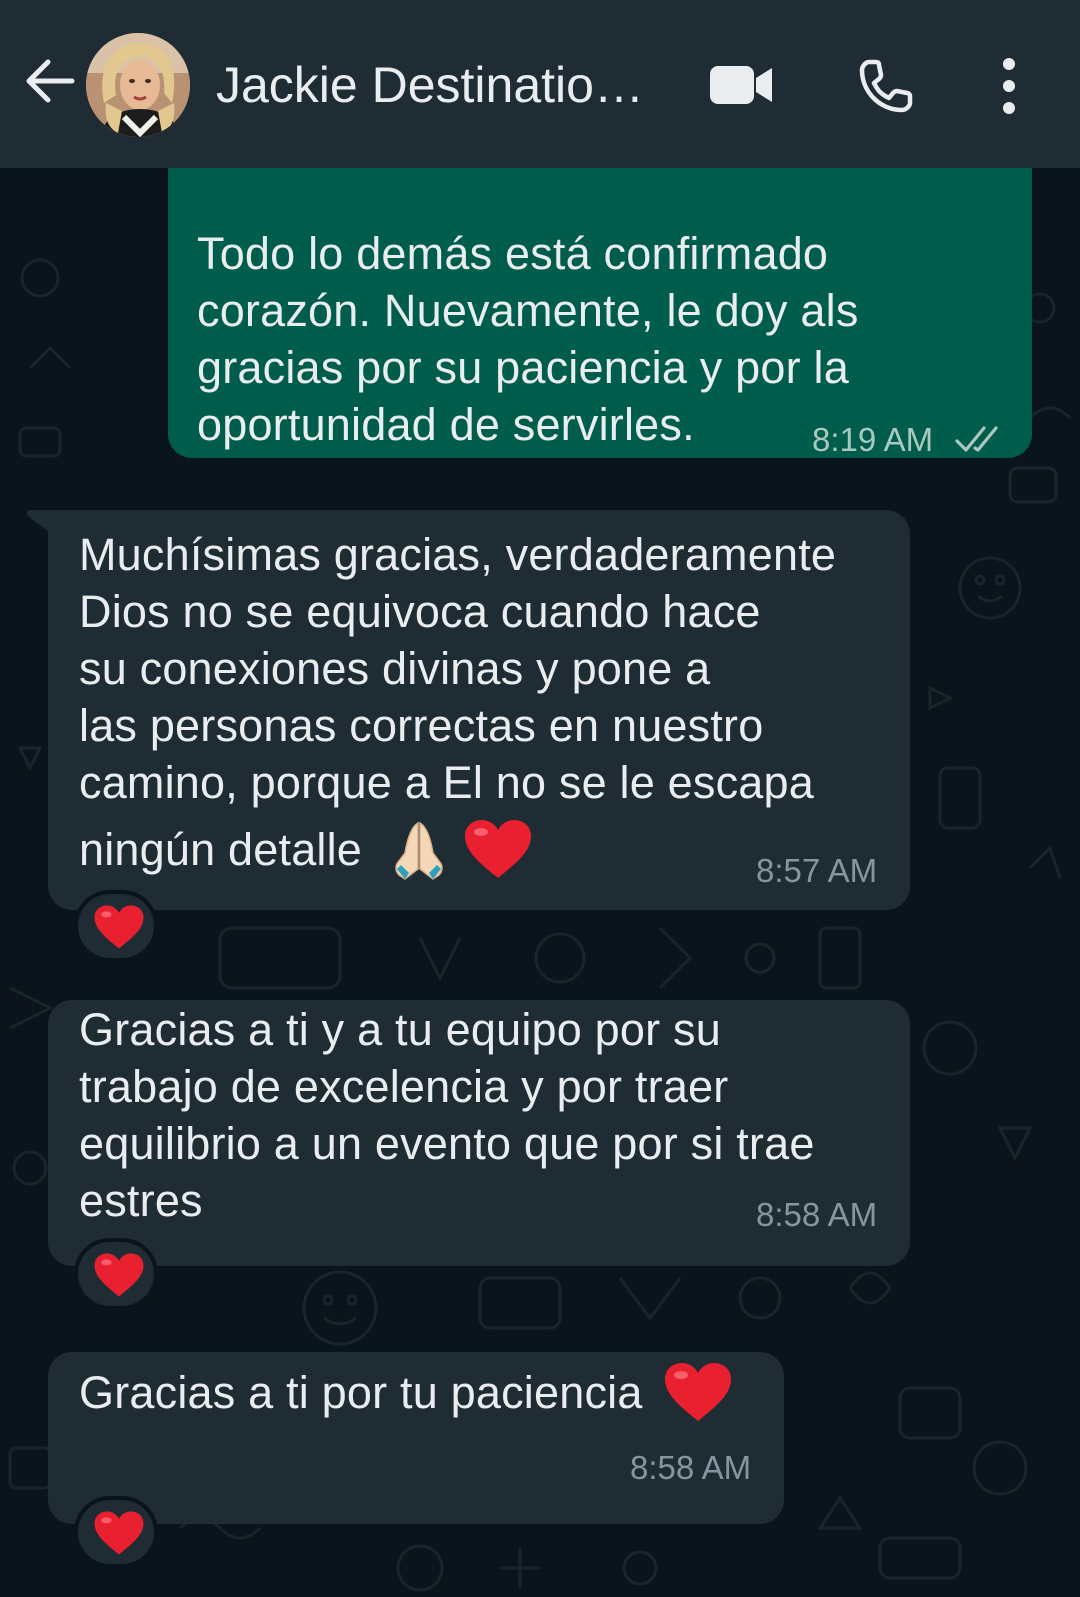 Image resolution: width=1080 pixels, height=1597 pixels. I want to click on double-check-read-icon, so click(976, 439).